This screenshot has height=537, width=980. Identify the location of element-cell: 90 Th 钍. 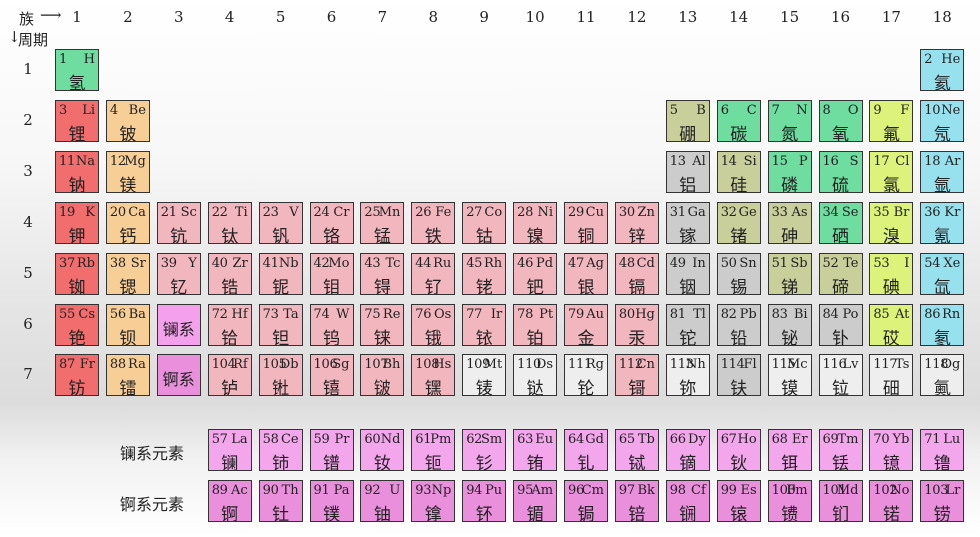
(280, 501).